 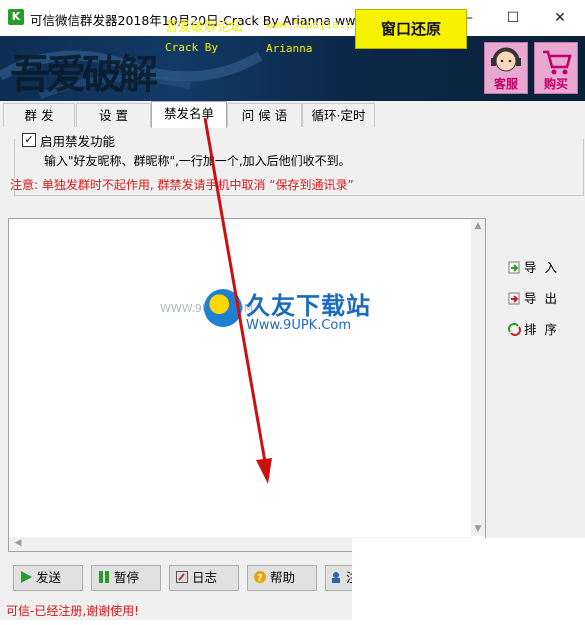 What do you see at coordinates (84, 74) in the screenshot?
I see `banner-logo: 吾爱破解` at bounding box center [84, 74].